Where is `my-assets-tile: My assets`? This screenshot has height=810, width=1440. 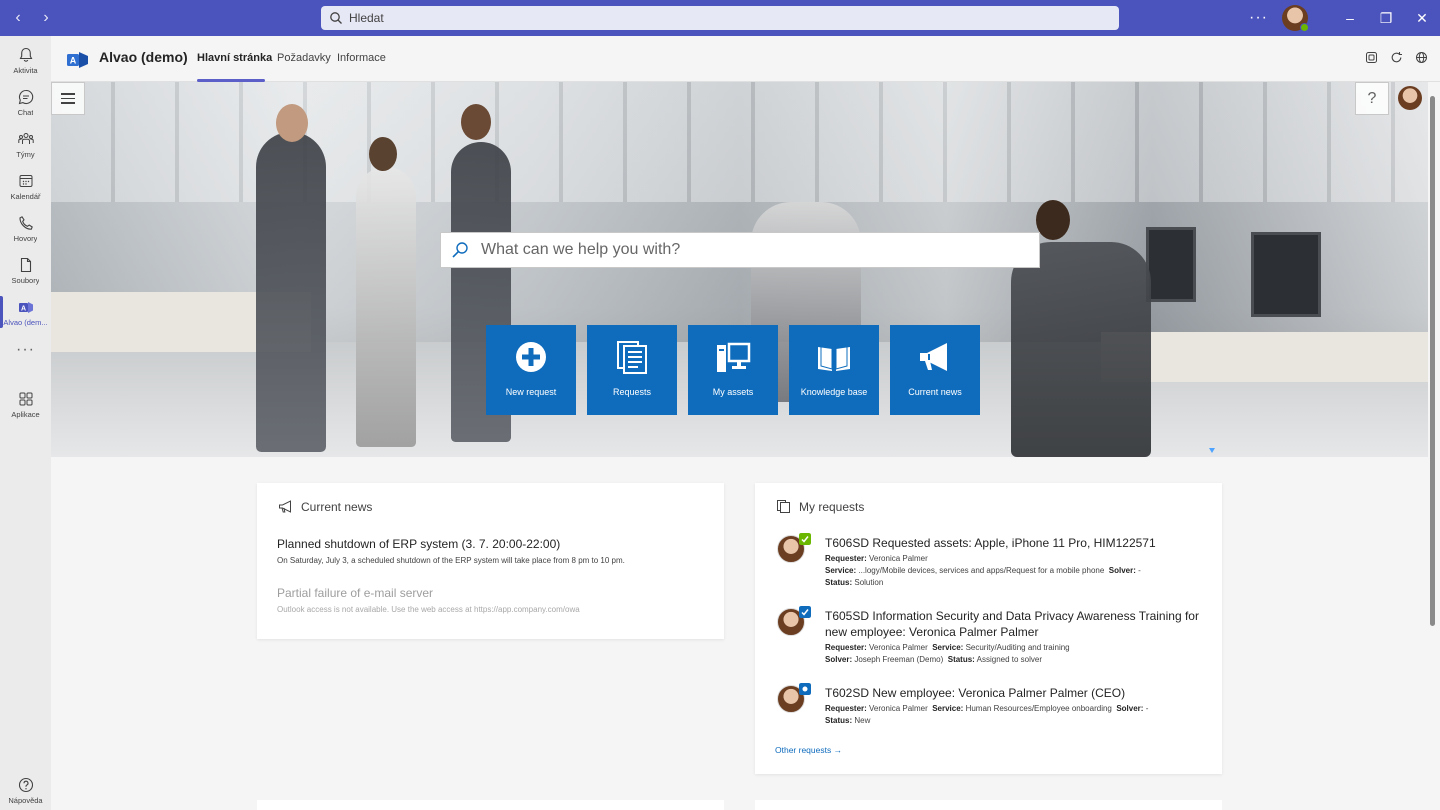
my-assets-tile: My assets is located at coordinates (733, 370).